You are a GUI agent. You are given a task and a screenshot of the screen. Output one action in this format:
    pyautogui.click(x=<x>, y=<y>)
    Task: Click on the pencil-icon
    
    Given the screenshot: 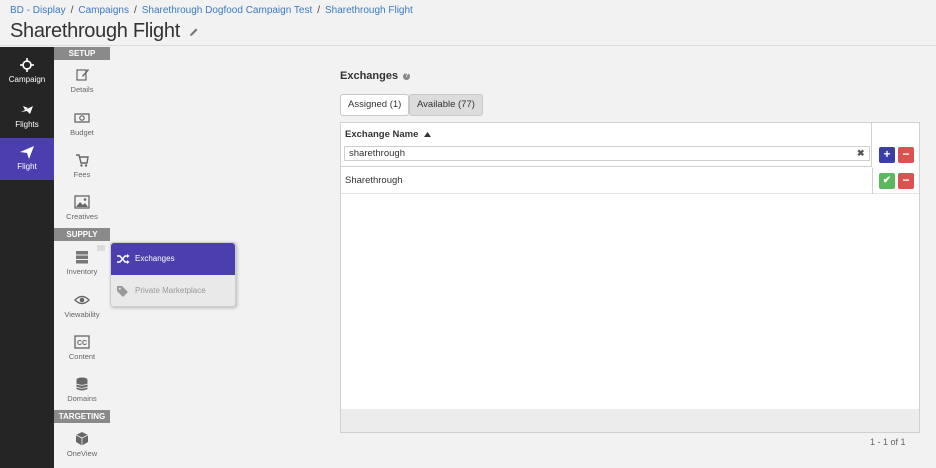 What is the action you would take?
    pyautogui.click(x=194, y=31)
    